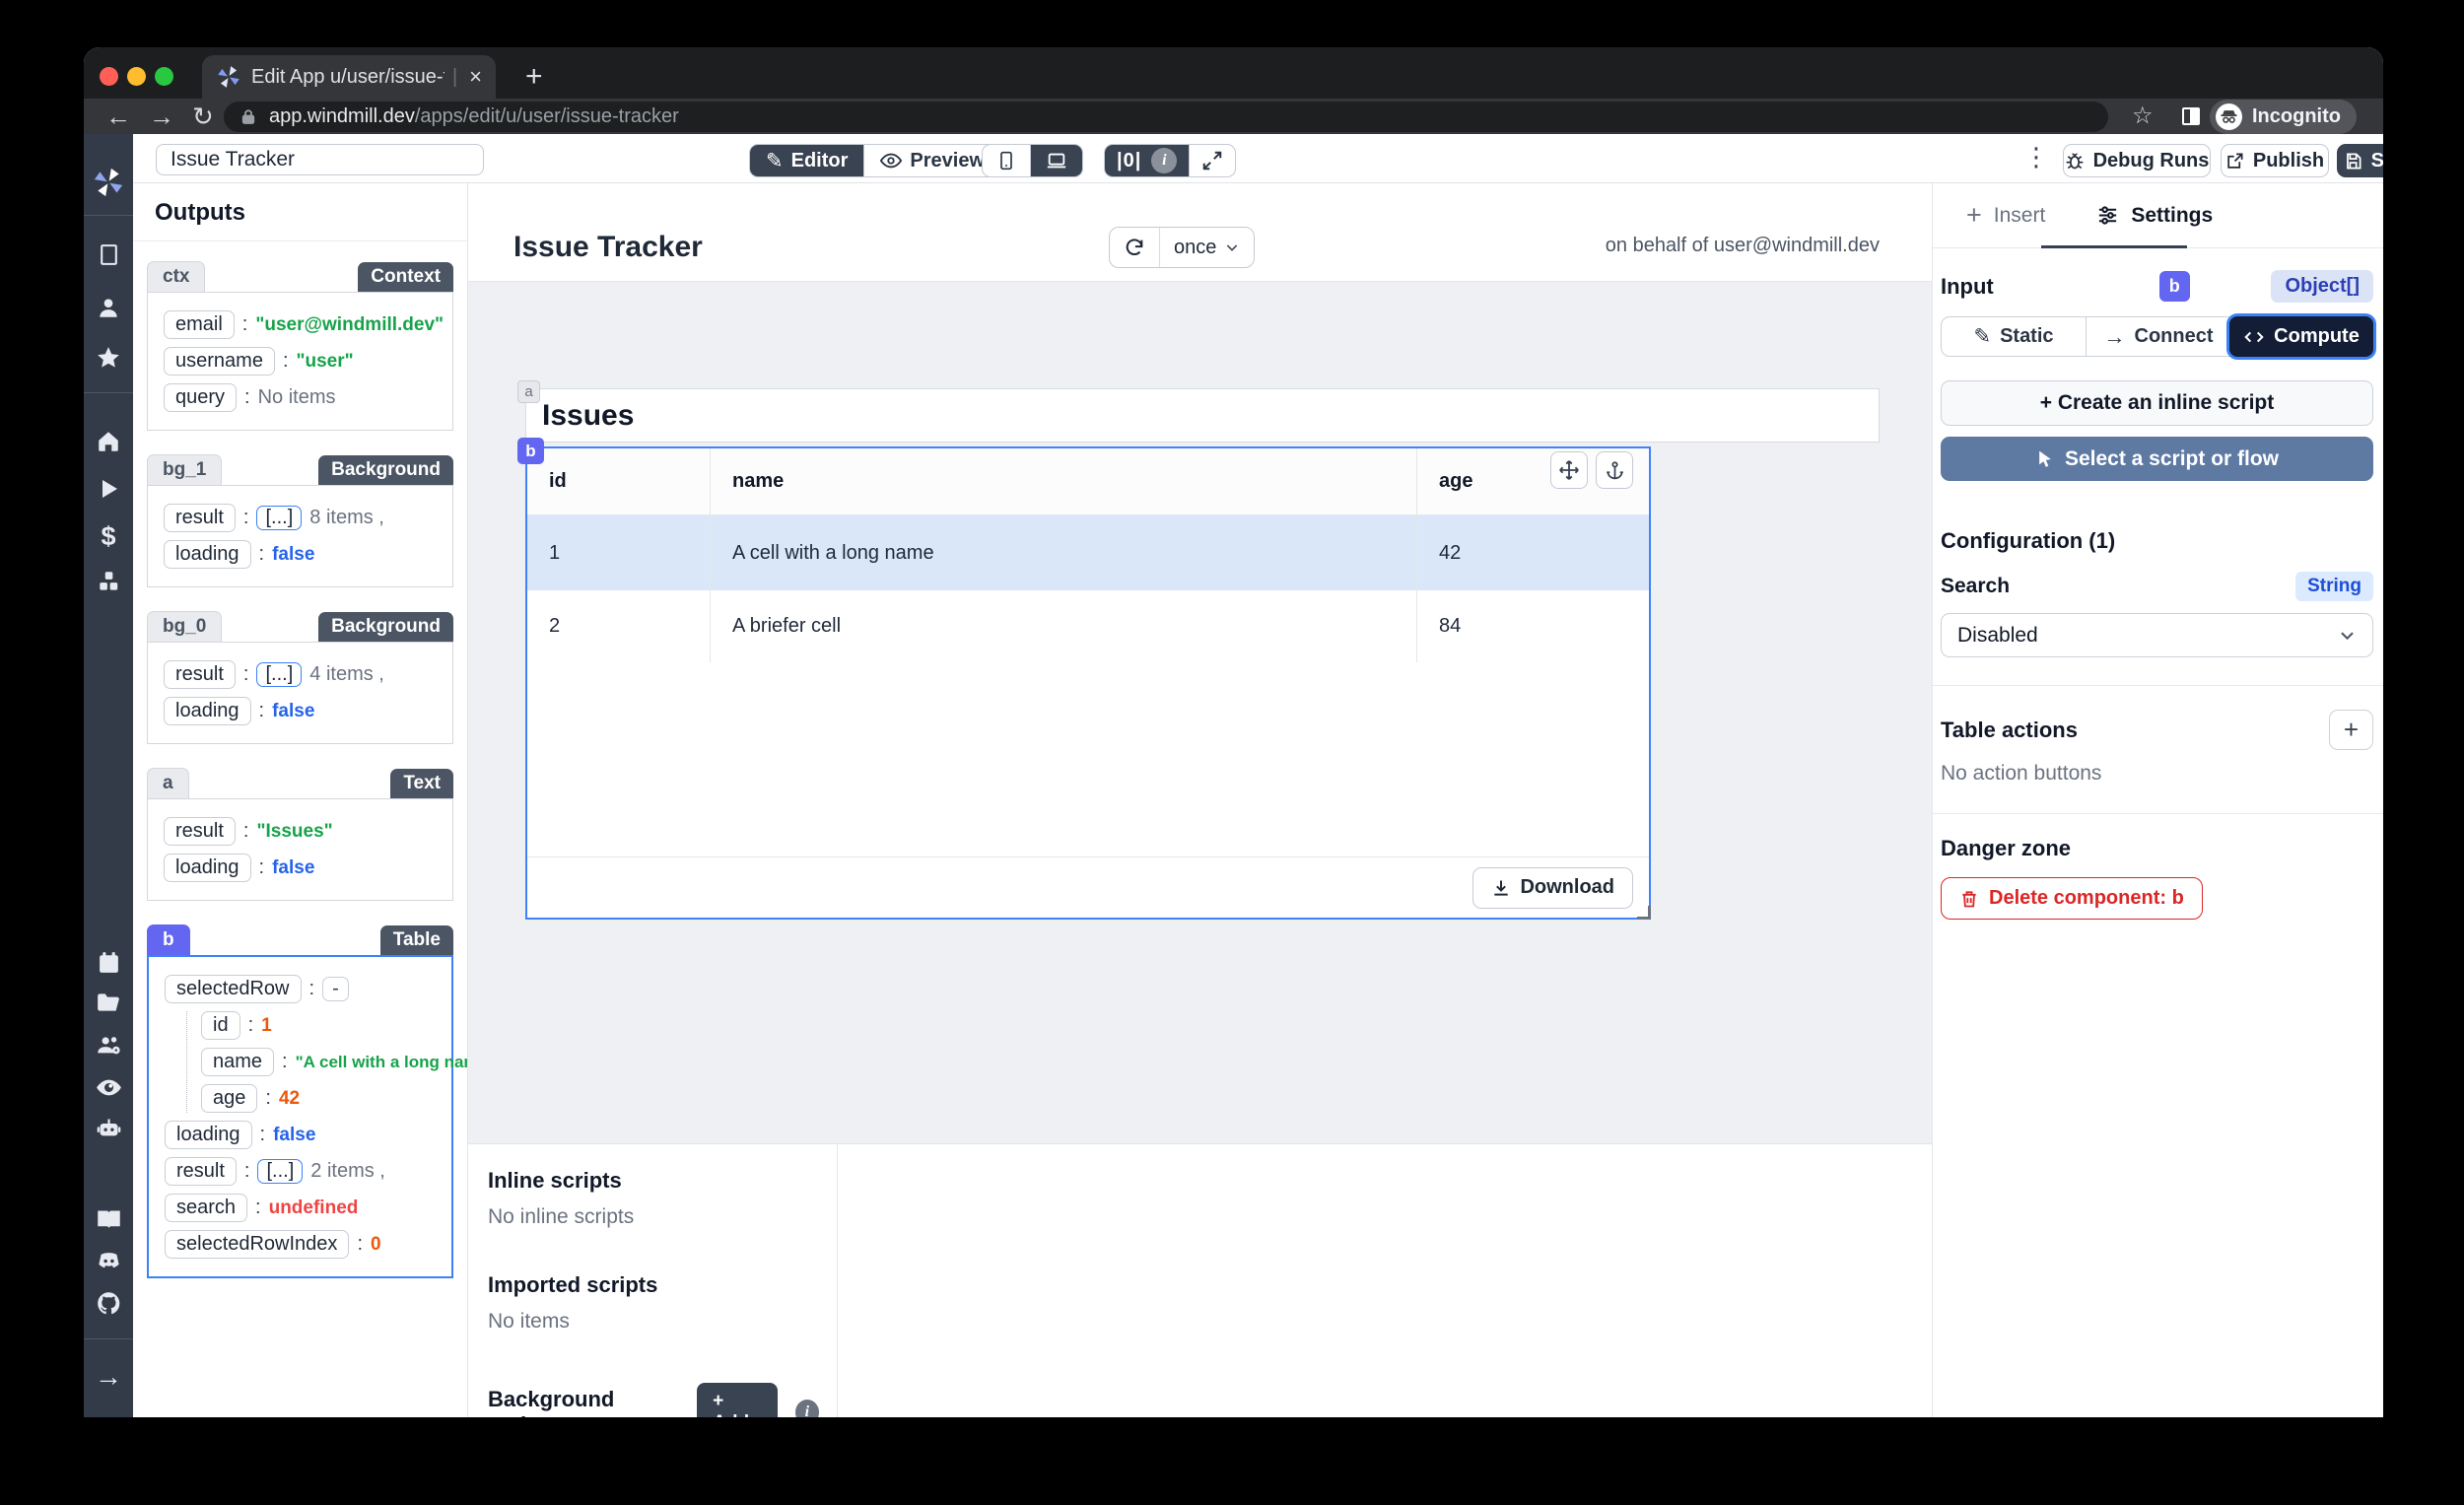  What do you see at coordinates (2137, 160) in the screenshot?
I see `debug-runs-button: Debug Runs` at bounding box center [2137, 160].